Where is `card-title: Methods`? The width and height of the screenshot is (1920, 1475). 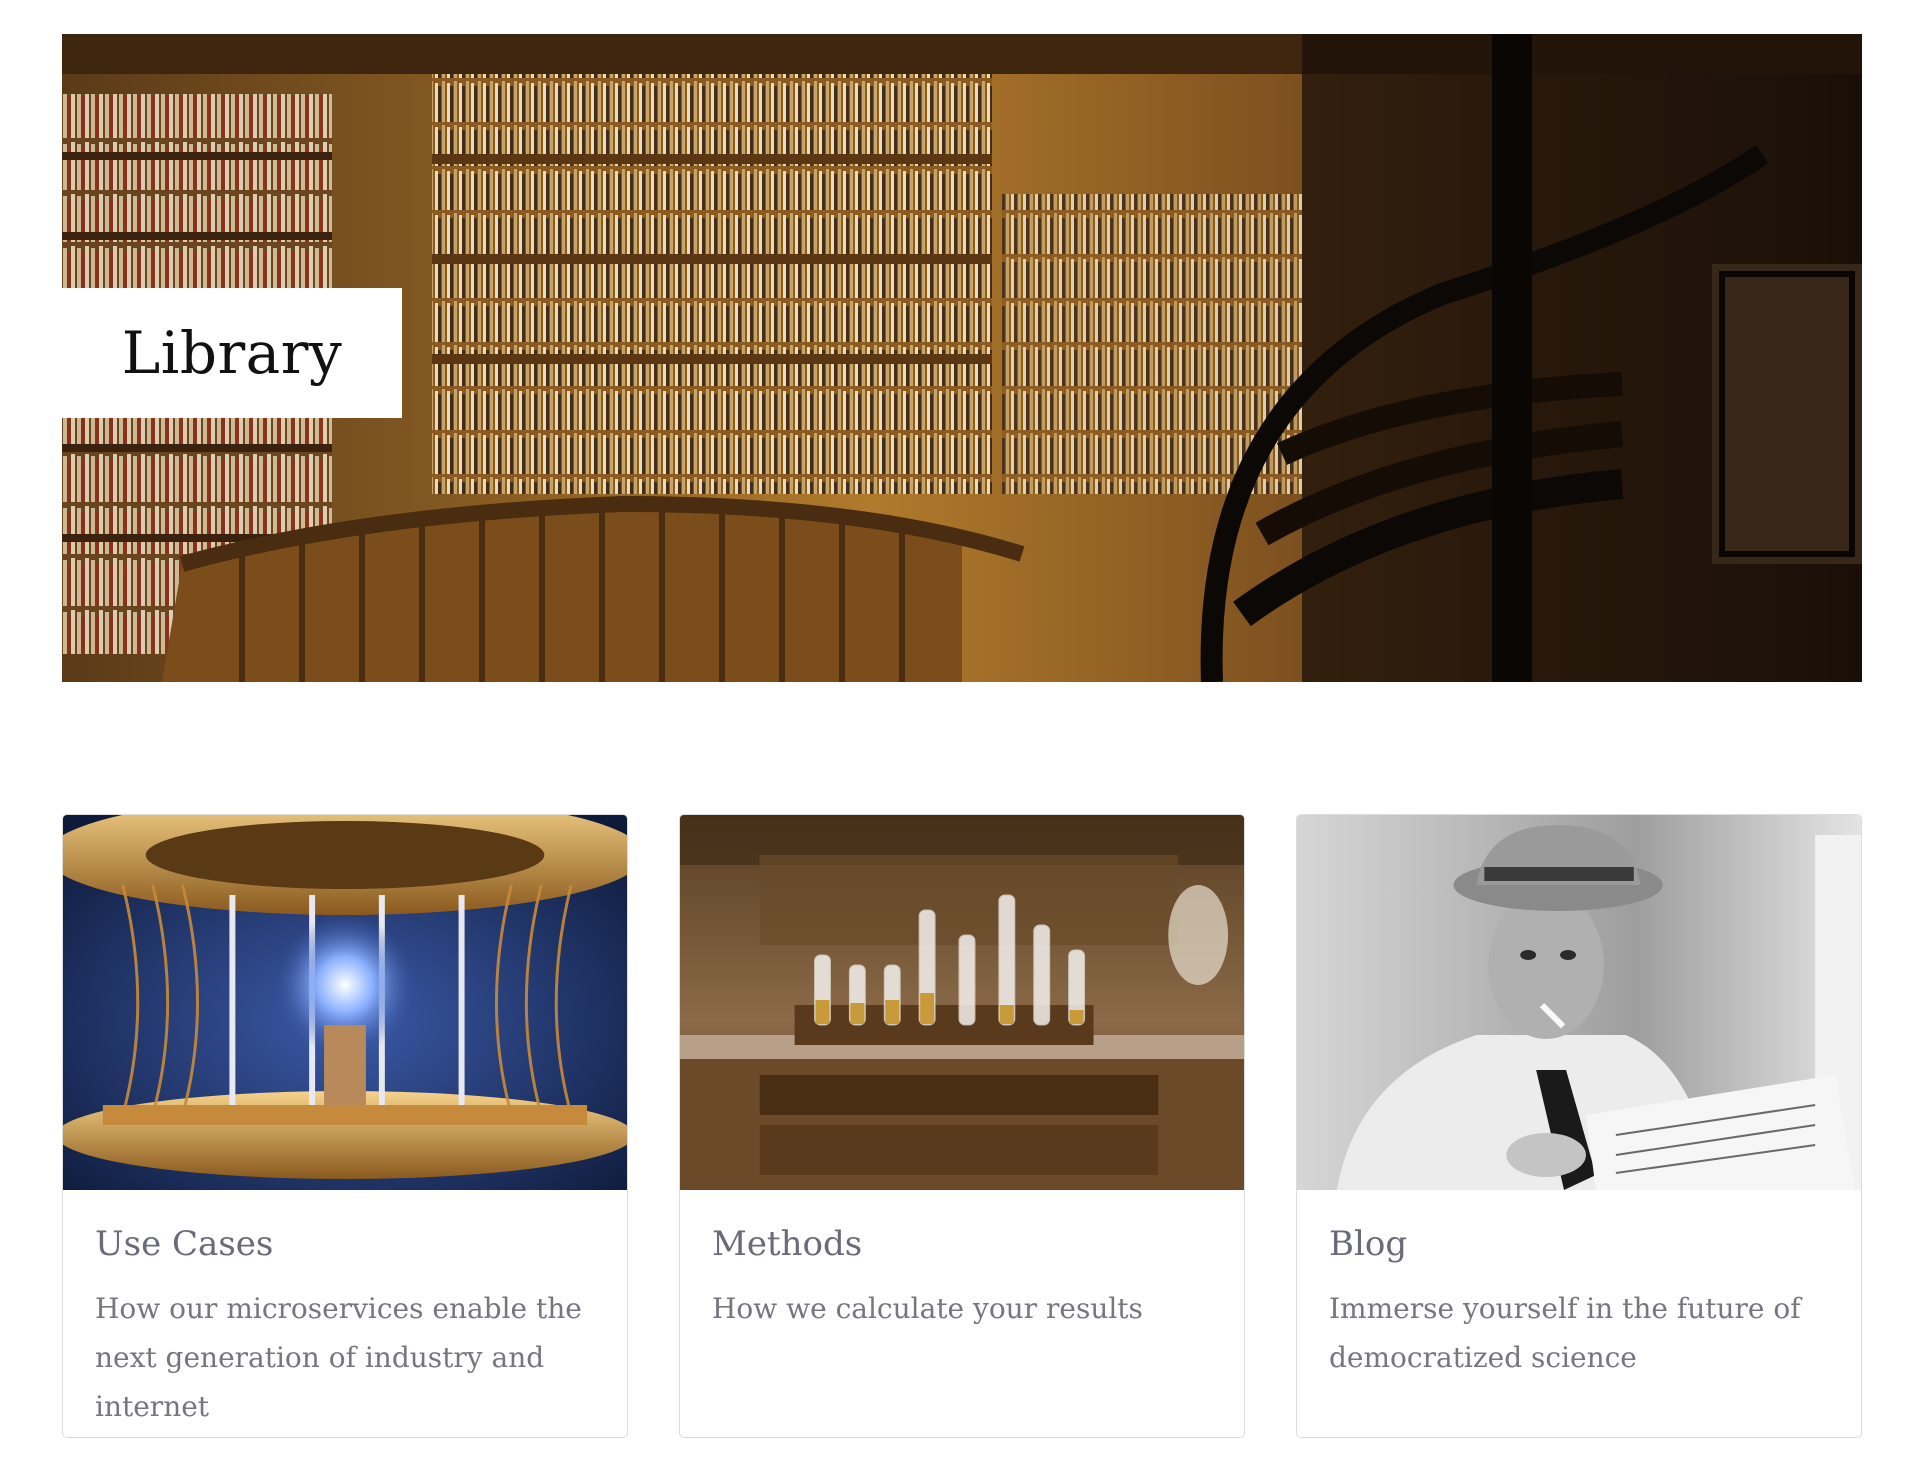
card-title: Methods is located at coordinates (787, 1244).